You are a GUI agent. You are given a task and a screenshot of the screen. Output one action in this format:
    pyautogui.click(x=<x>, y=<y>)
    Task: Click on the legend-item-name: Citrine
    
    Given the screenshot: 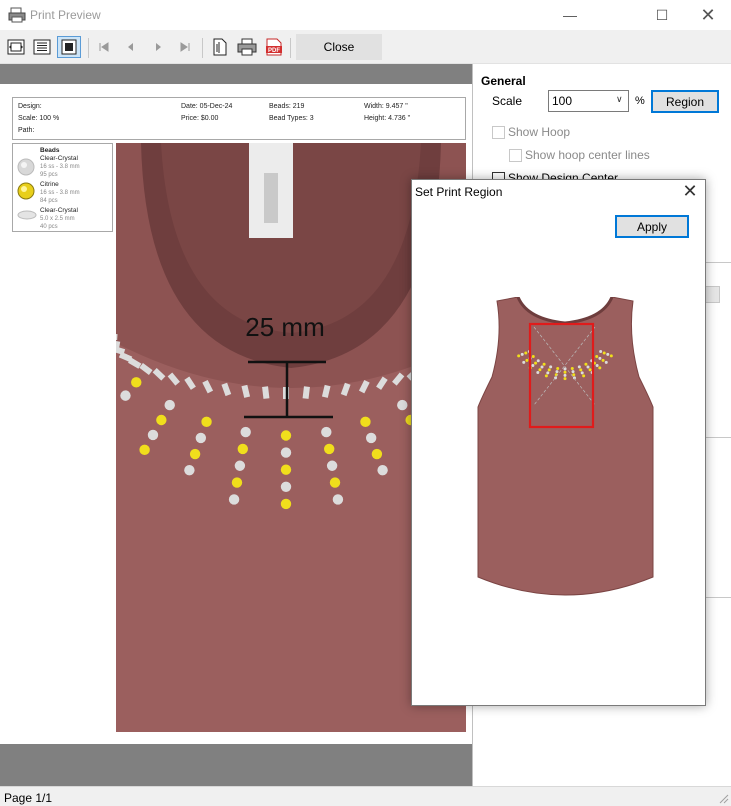 What is the action you would take?
    pyautogui.click(x=49, y=184)
    